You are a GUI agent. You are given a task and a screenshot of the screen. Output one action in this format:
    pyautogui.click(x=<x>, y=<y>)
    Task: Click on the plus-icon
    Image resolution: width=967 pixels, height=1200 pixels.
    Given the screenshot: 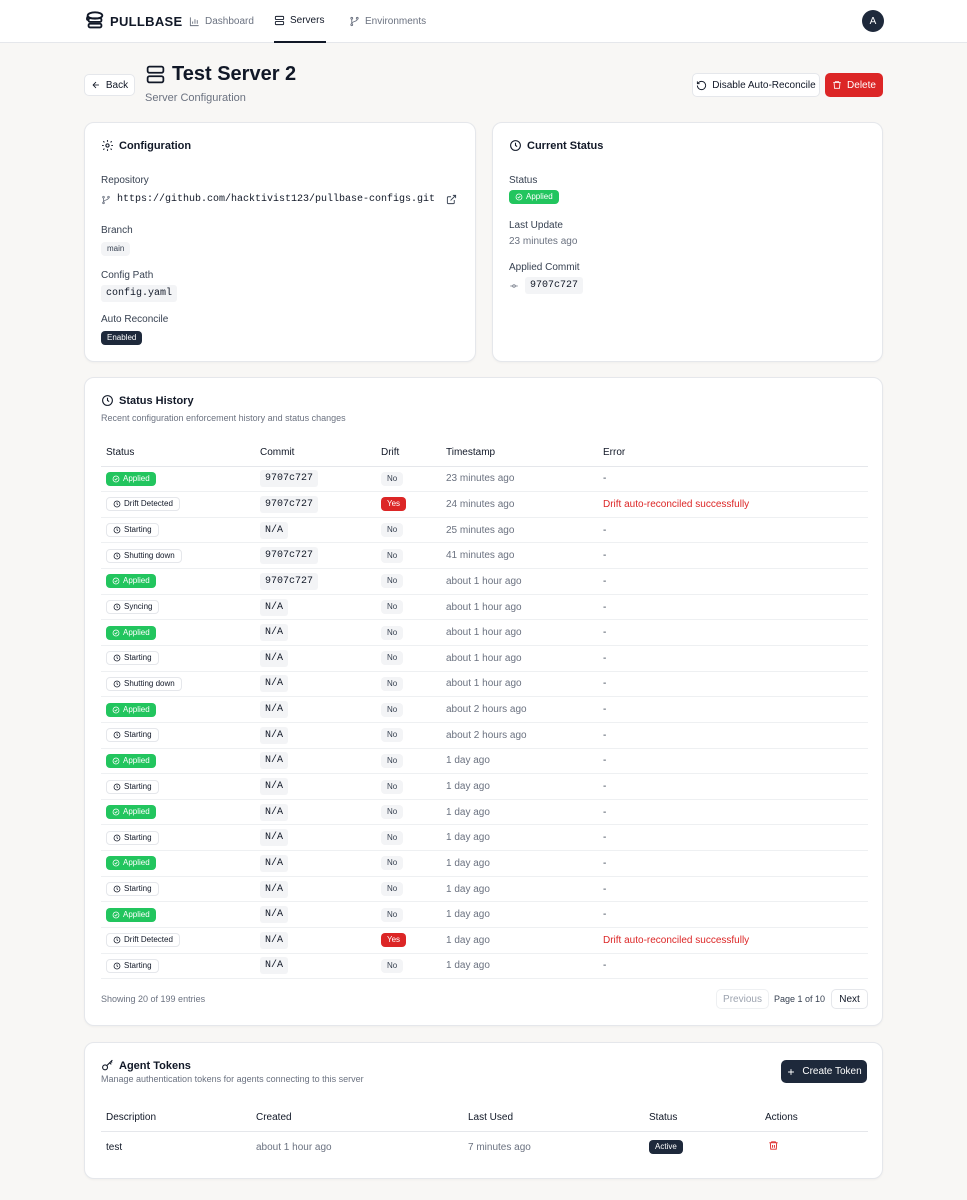 What is the action you would take?
    pyautogui.click(x=791, y=1071)
    